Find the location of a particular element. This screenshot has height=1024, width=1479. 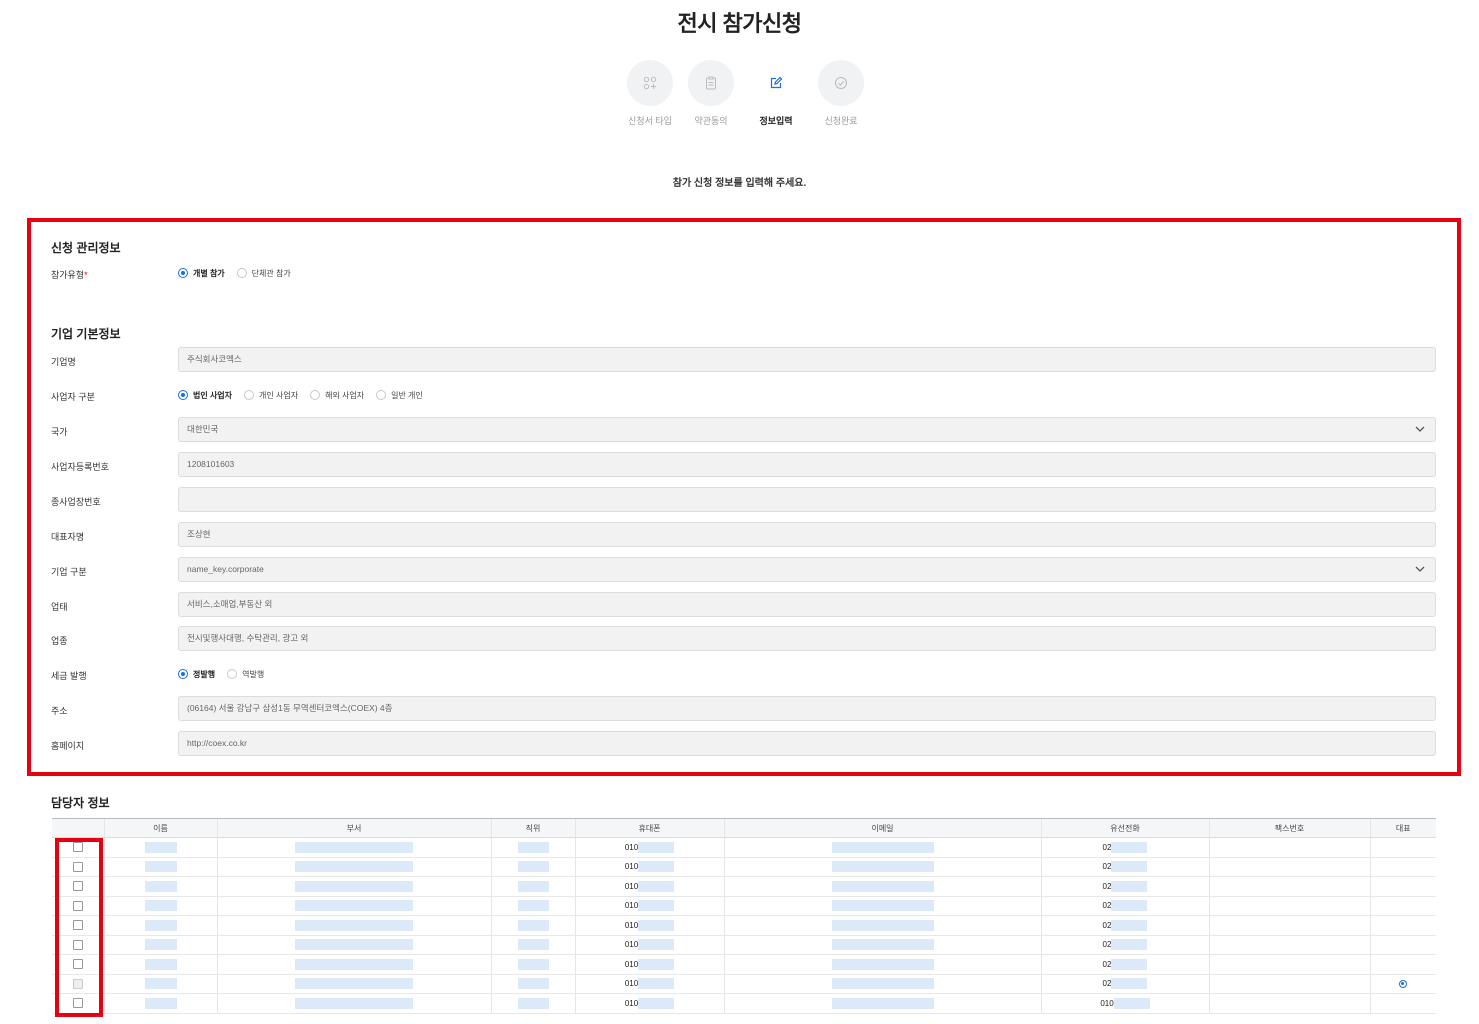

table-row: 010 02 is located at coordinates (744, 906).